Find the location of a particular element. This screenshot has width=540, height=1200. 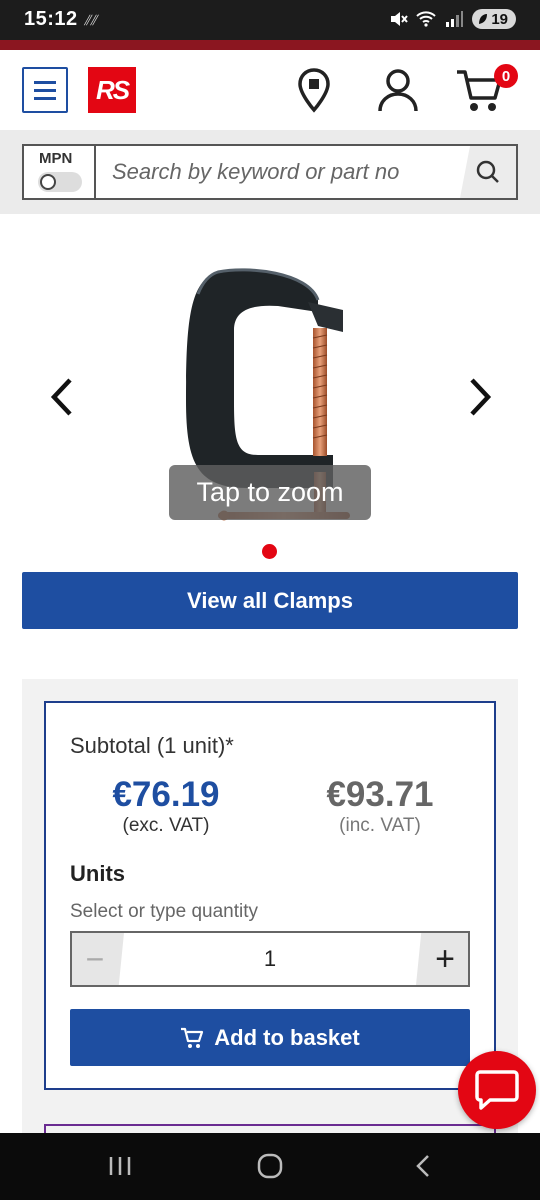

status-icons: 19 is located at coordinates (452, 19).